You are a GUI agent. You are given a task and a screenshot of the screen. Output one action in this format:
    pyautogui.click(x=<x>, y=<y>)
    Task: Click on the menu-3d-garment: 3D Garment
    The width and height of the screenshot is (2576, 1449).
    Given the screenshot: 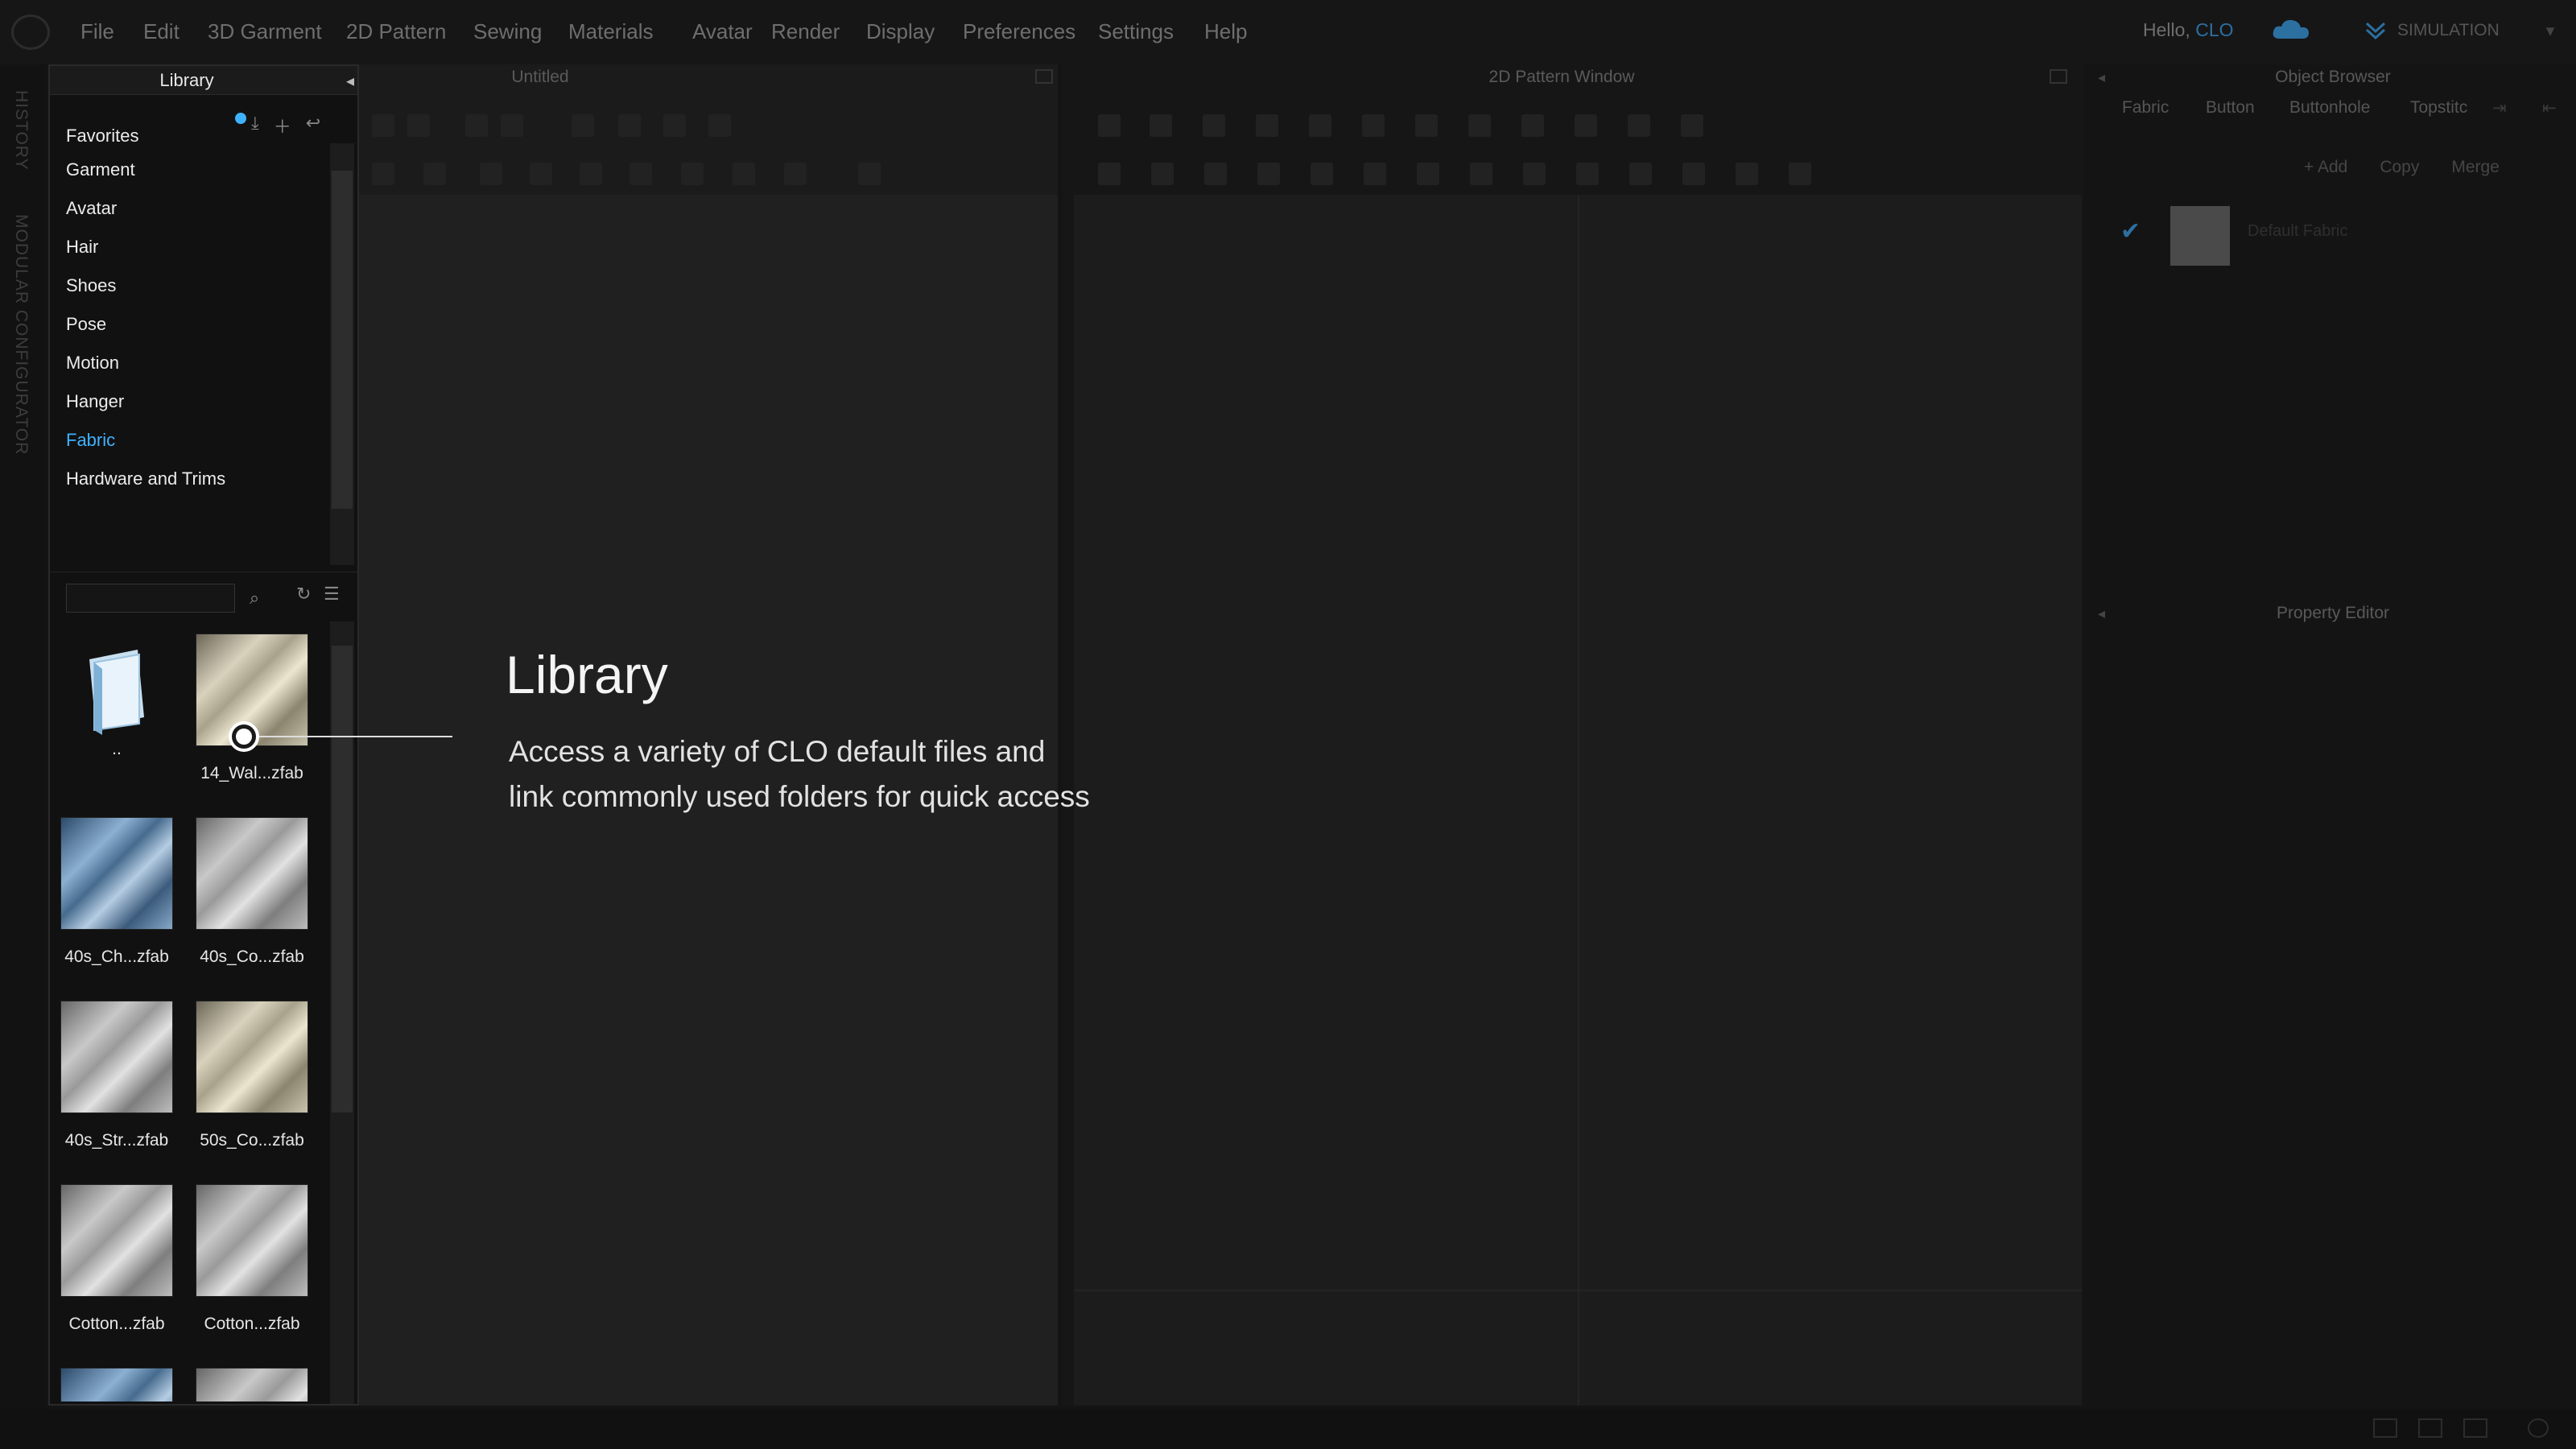 What is the action you would take?
    pyautogui.click(x=265, y=31)
    